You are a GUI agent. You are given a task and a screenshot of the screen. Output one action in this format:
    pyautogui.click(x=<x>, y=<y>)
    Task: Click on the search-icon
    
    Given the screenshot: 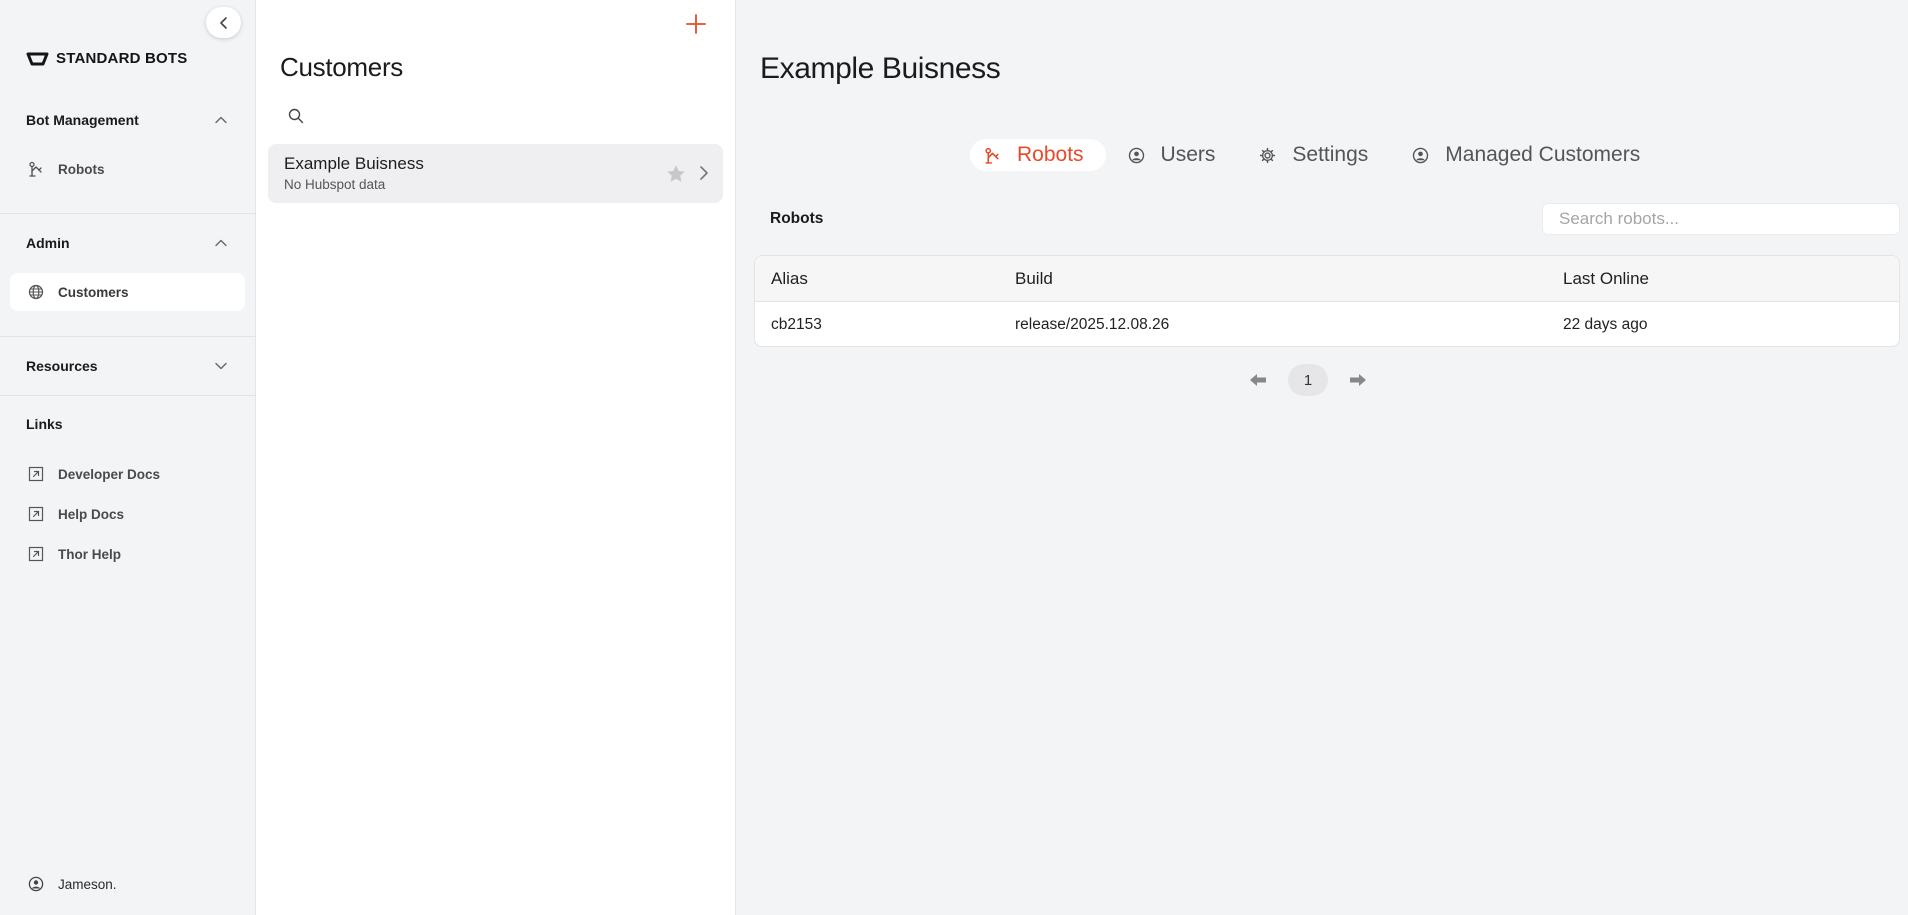 What is the action you would take?
    pyautogui.click(x=296, y=116)
    